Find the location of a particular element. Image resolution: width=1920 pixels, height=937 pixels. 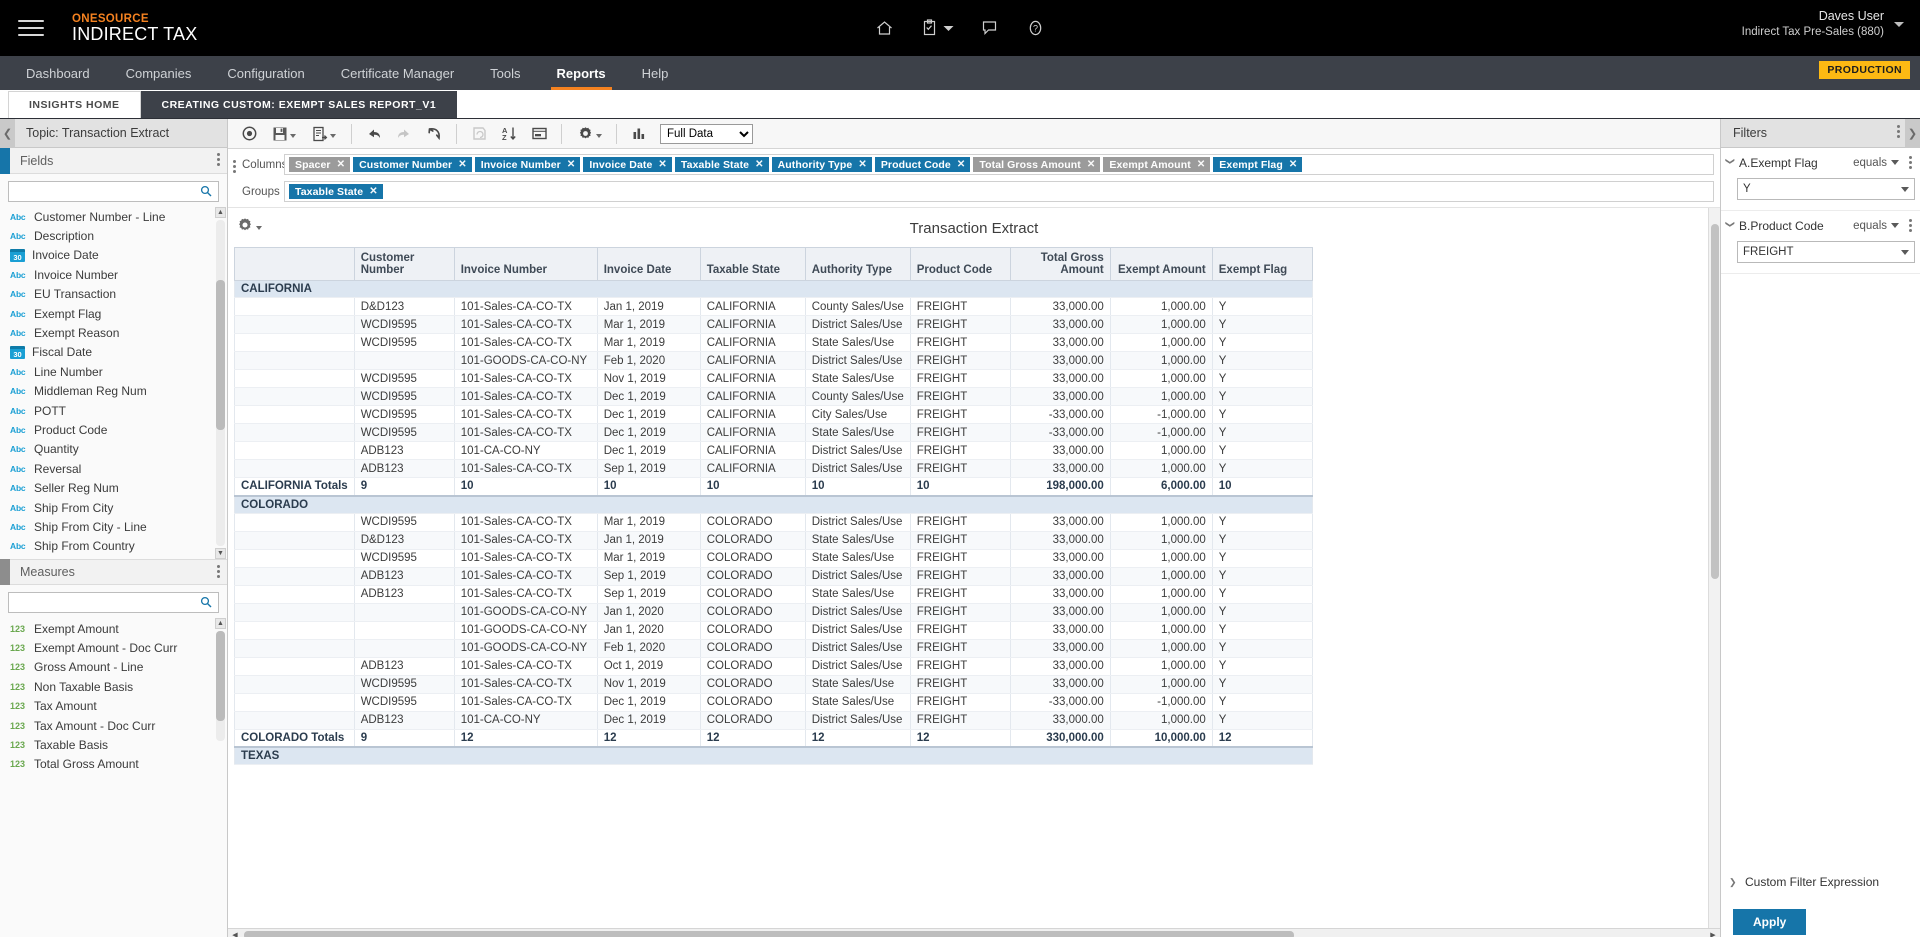

measure-list-item: 123 Taxable Basis is located at coordinates (118, 744).